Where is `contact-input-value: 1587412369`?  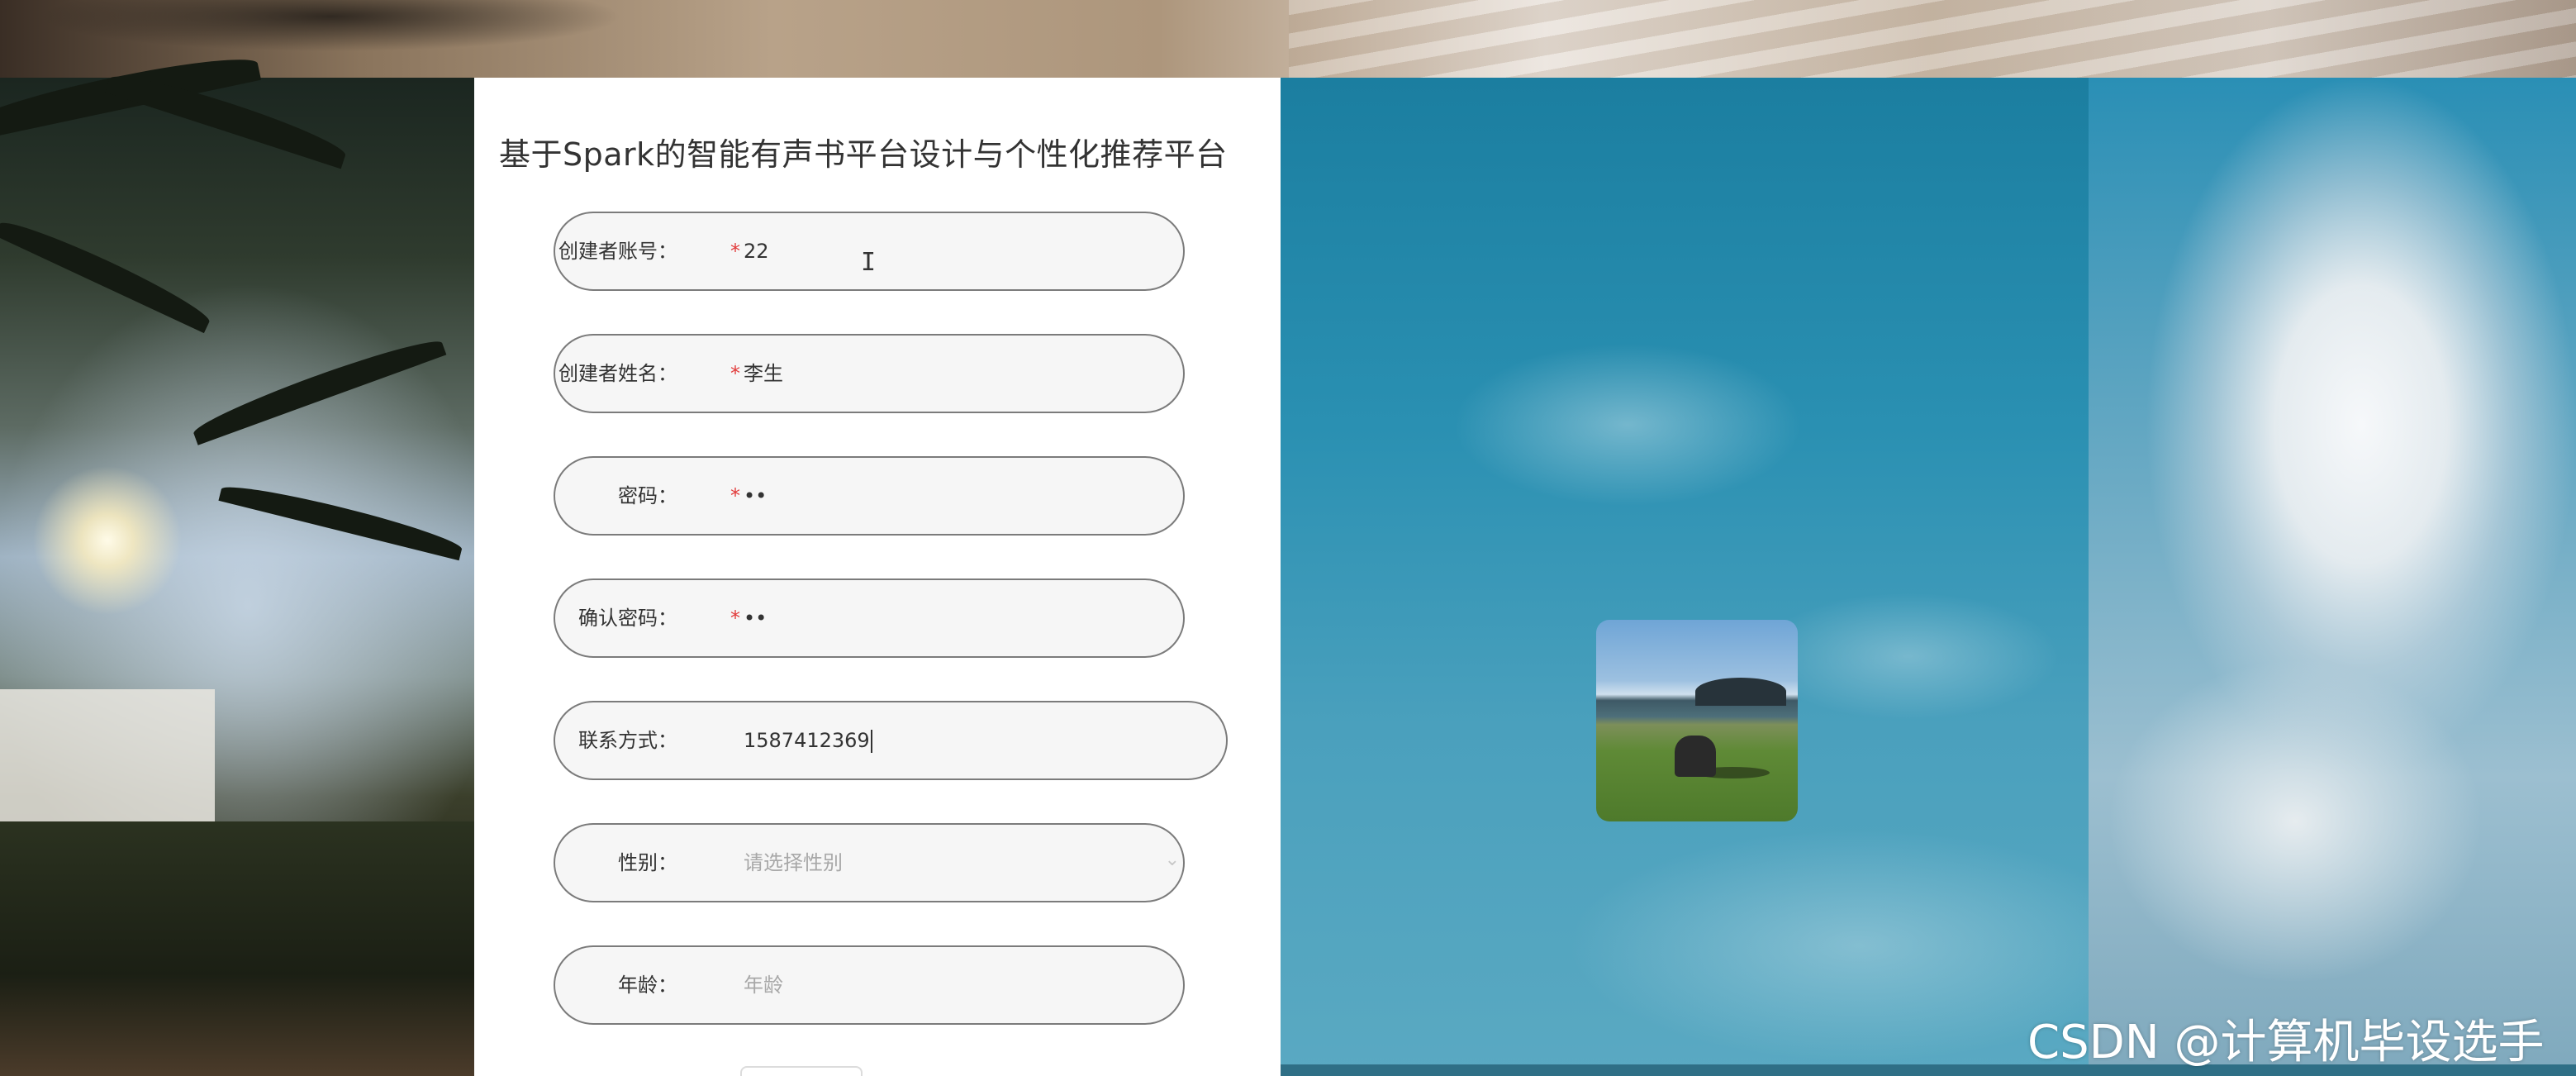
contact-input-value: 1587412369 is located at coordinates (807, 740).